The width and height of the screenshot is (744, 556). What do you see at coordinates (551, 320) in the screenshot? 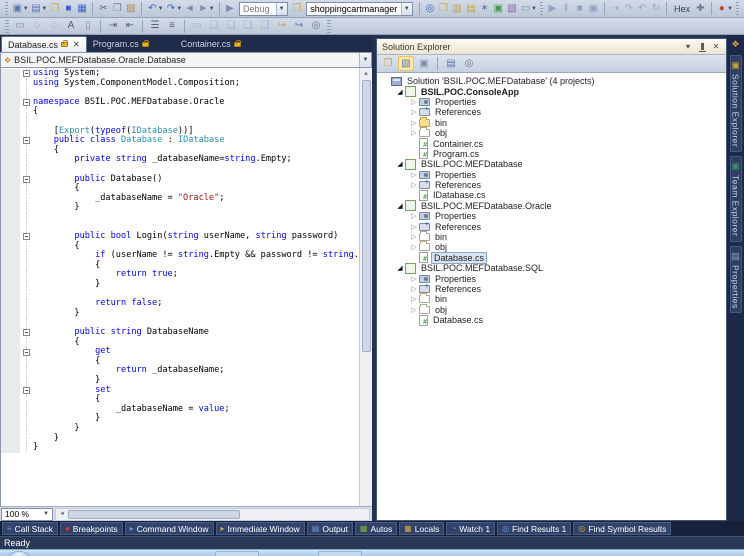
I see `tree-item-database-cs: Database.cs` at bounding box center [551, 320].